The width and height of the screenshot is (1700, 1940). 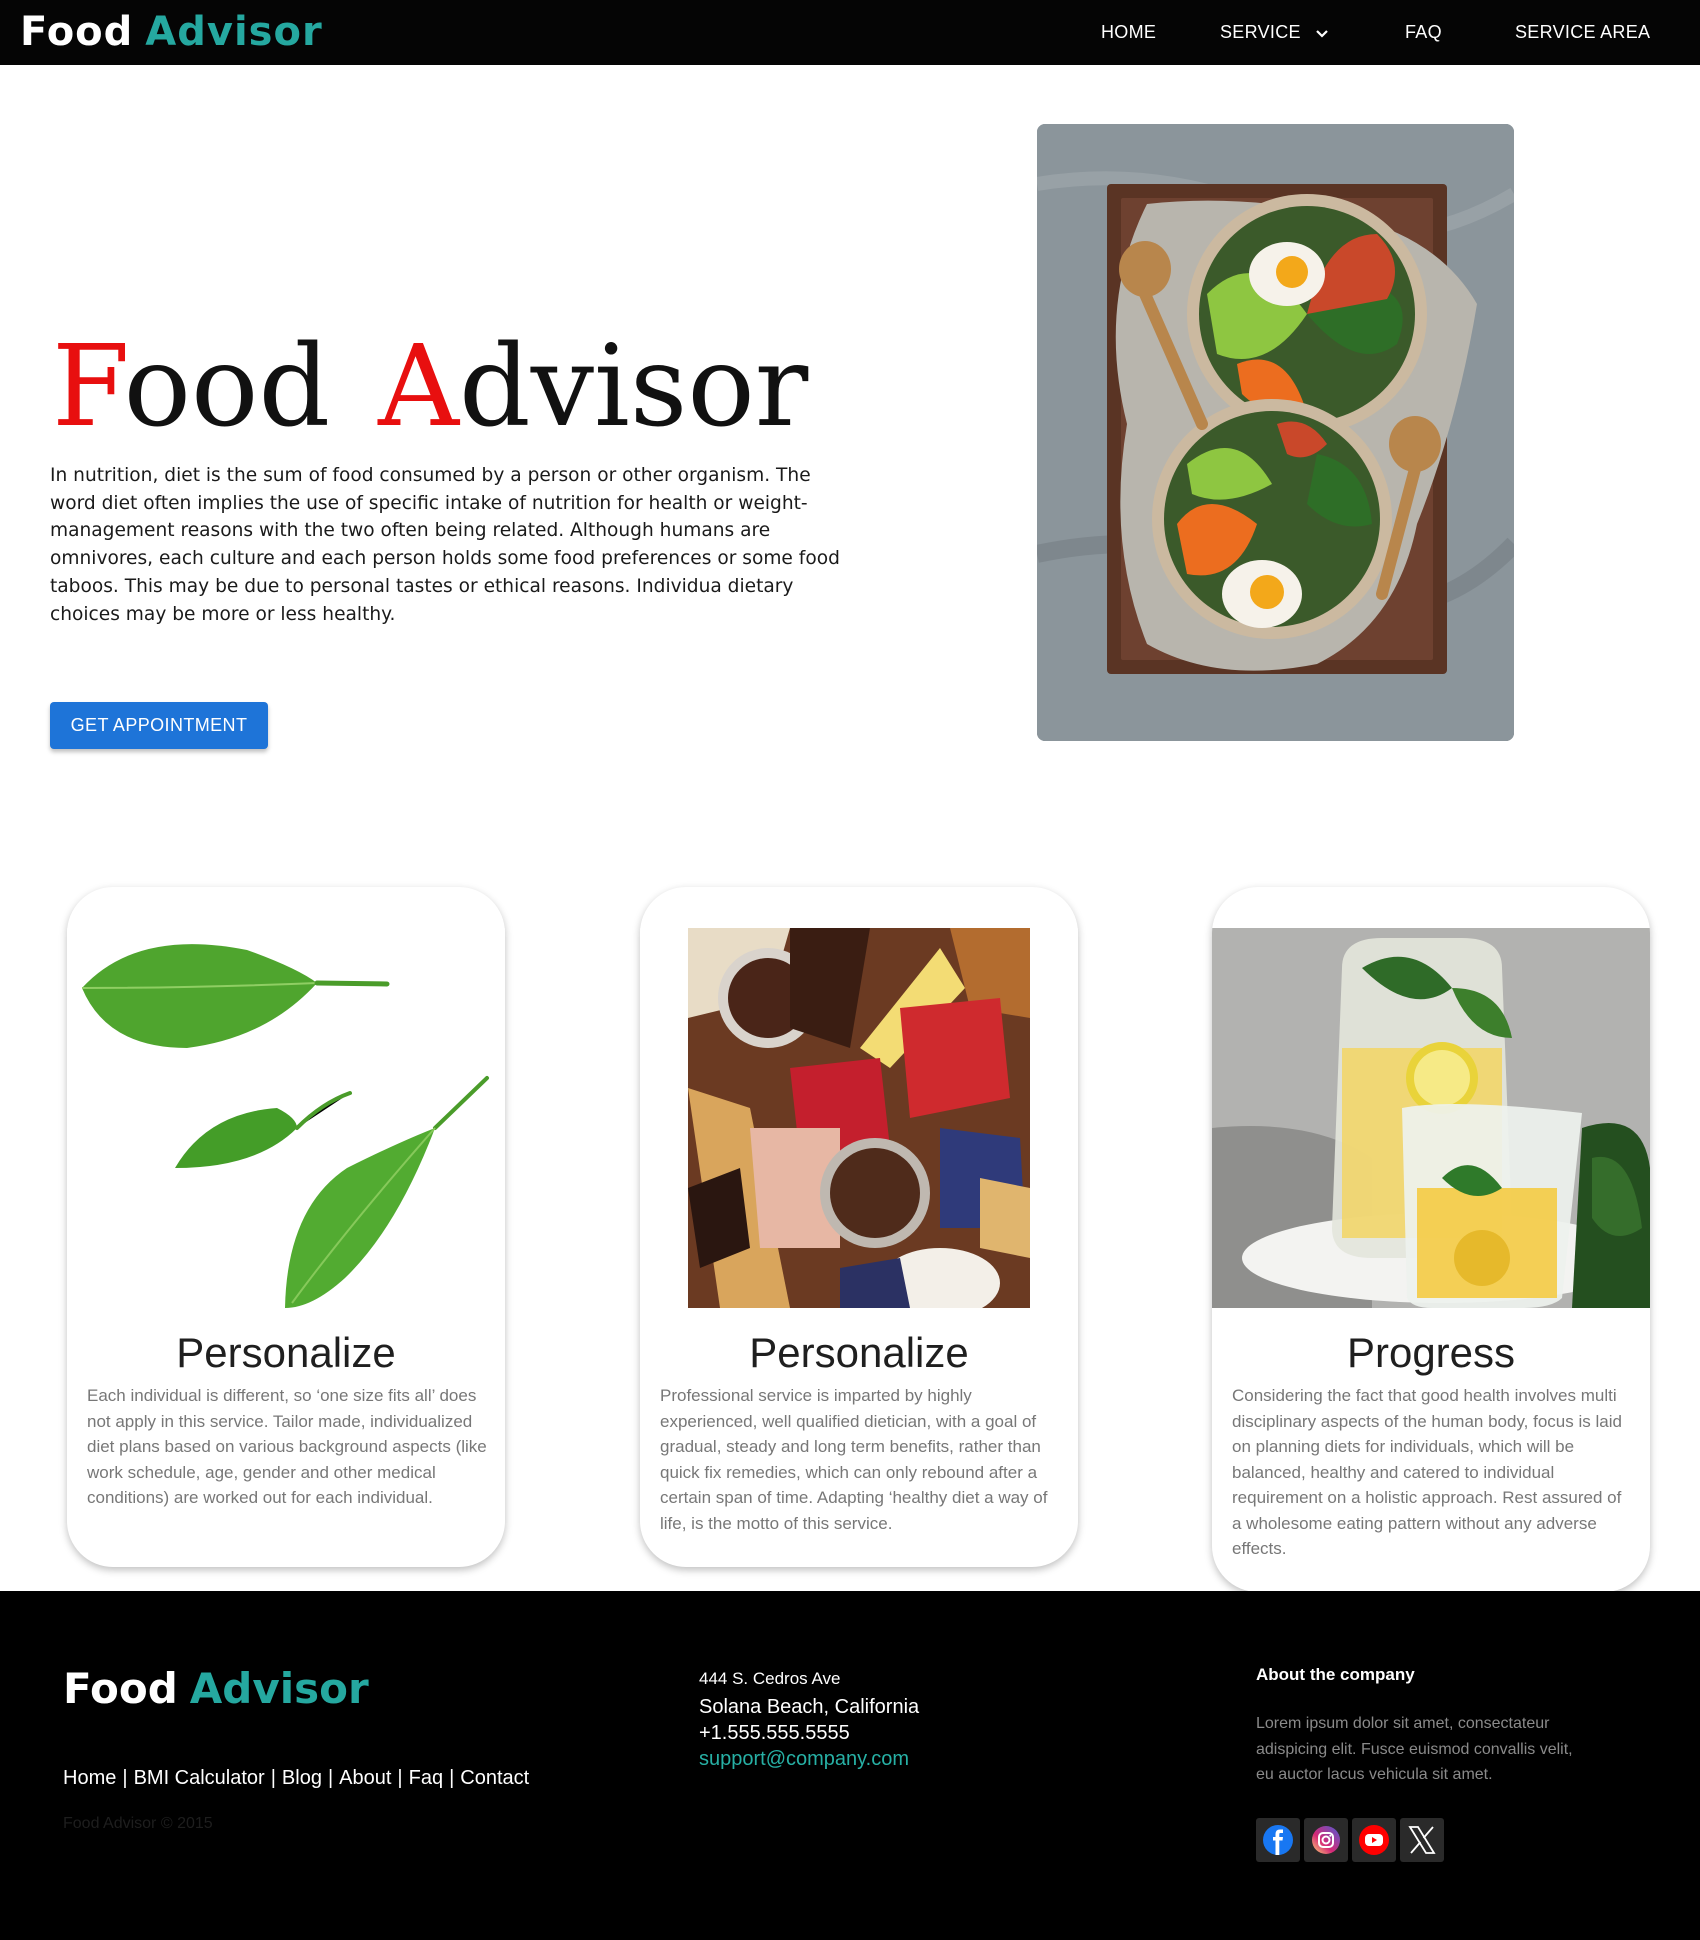 I want to click on nav-service-area: SERVICE AREA, so click(x=1582, y=32).